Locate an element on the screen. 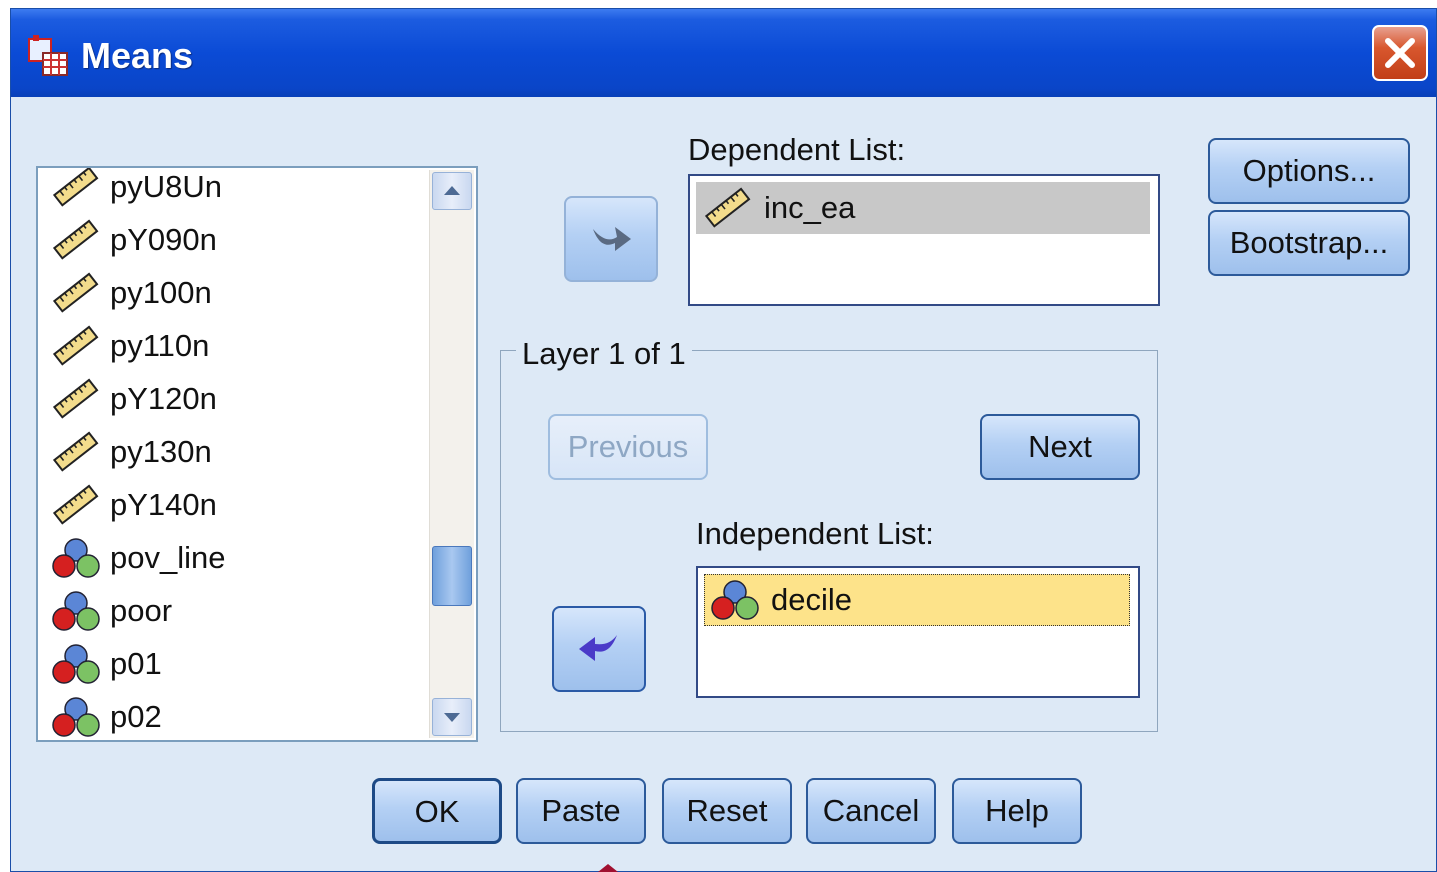  help-button: Help is located at coordinates (1017, 811).